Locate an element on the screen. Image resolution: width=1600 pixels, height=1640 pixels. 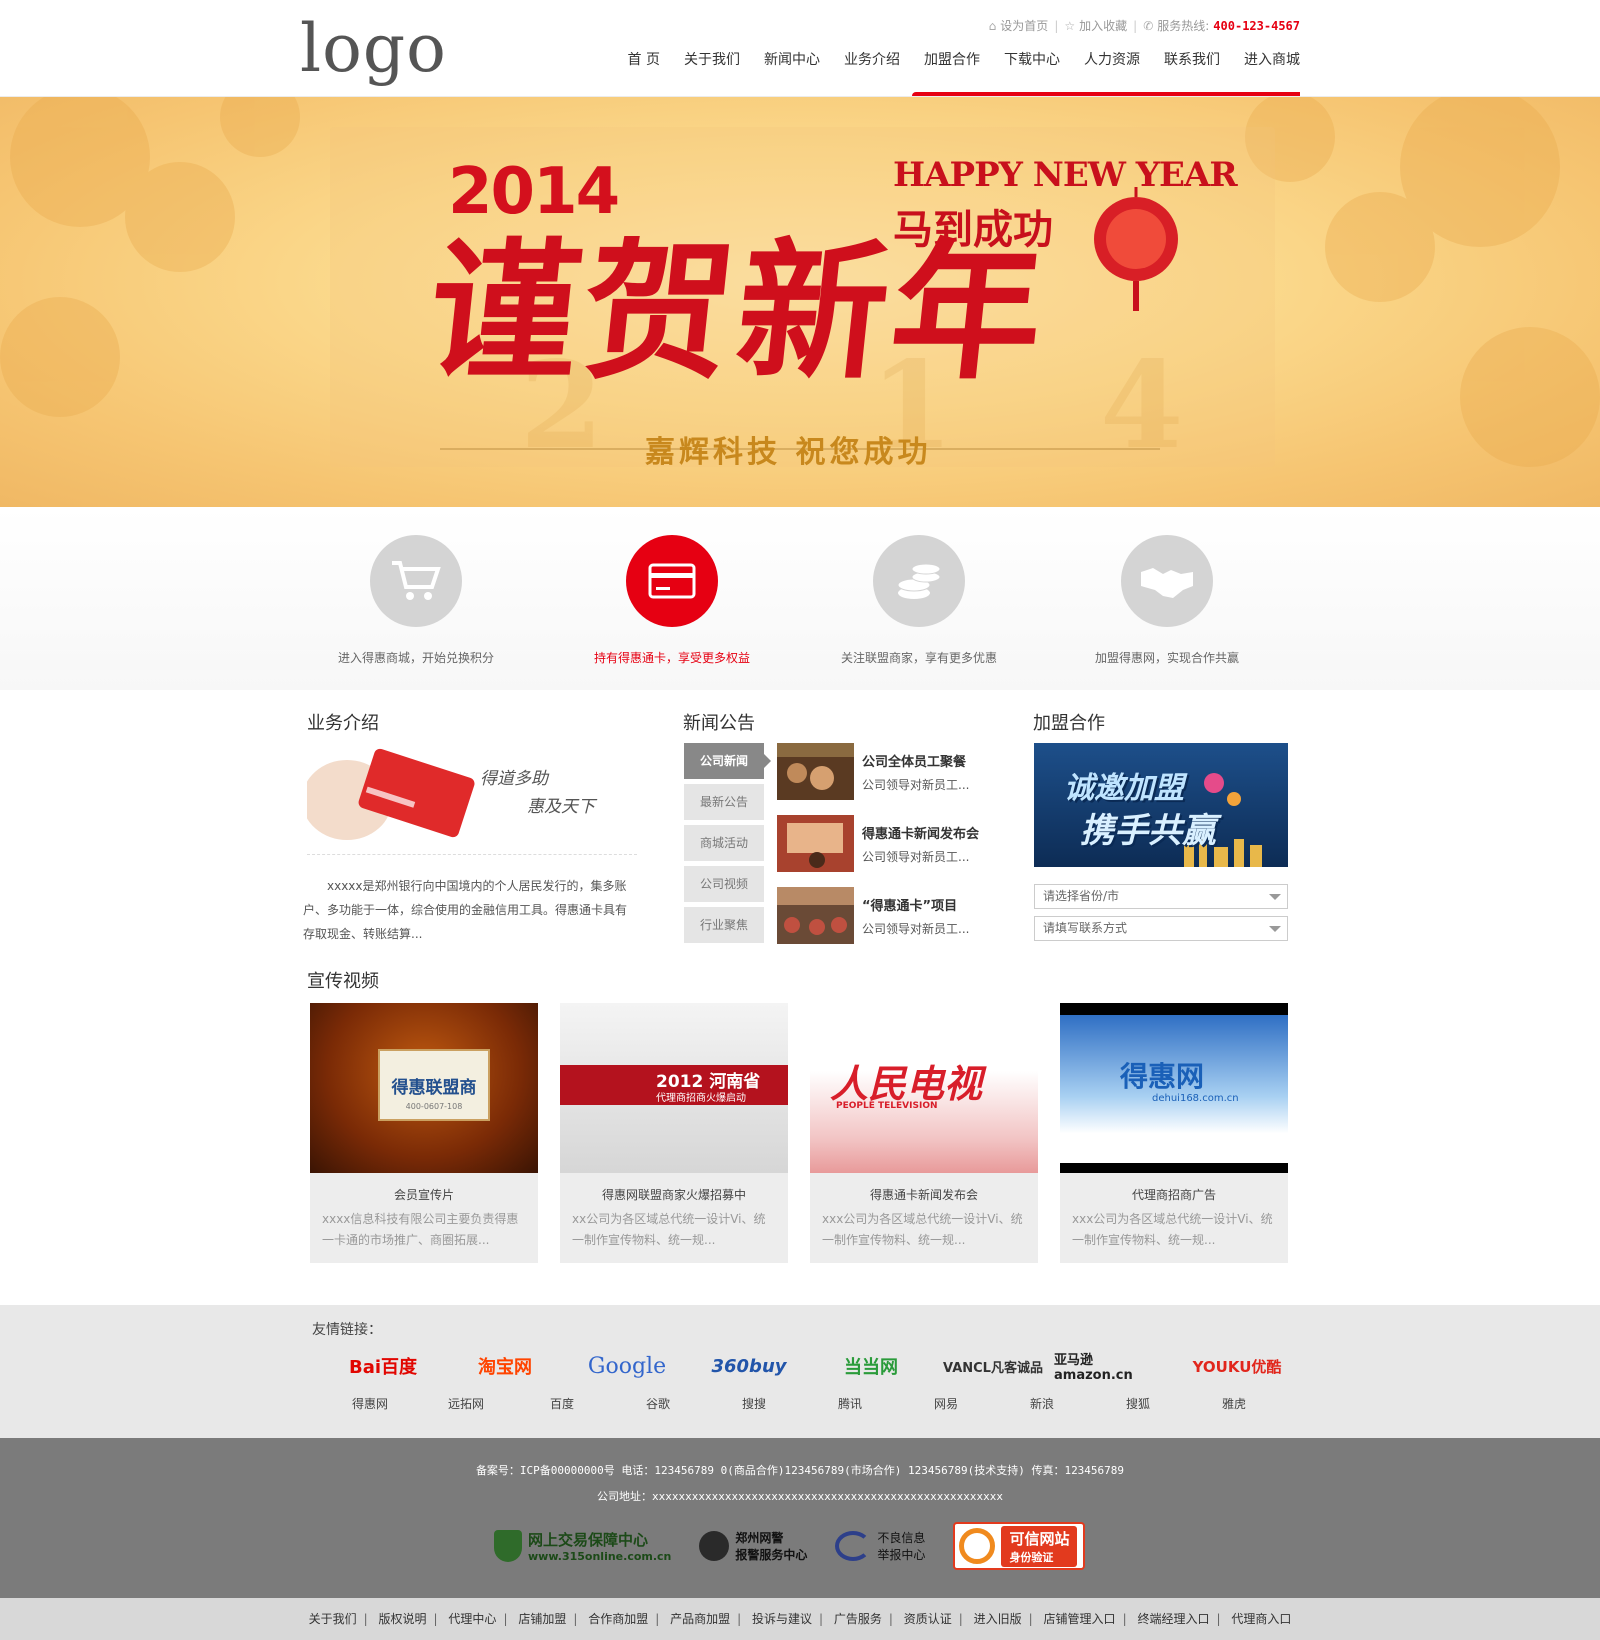
bottom-link-product-join: 产品商加盟 is located at coordinates (700, 1619).